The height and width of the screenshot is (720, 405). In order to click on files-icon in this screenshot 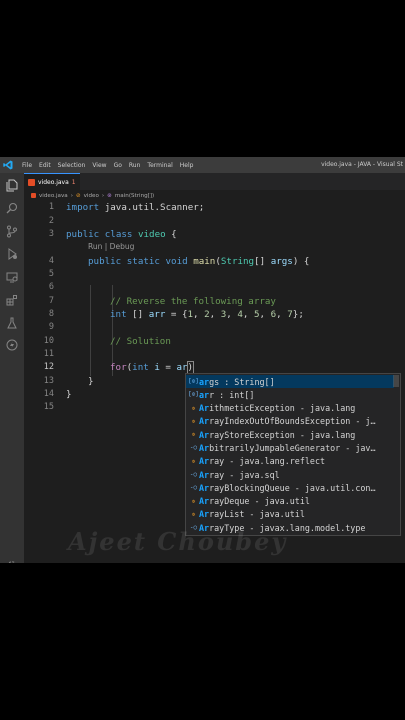, I will do `click(12, 185)`.